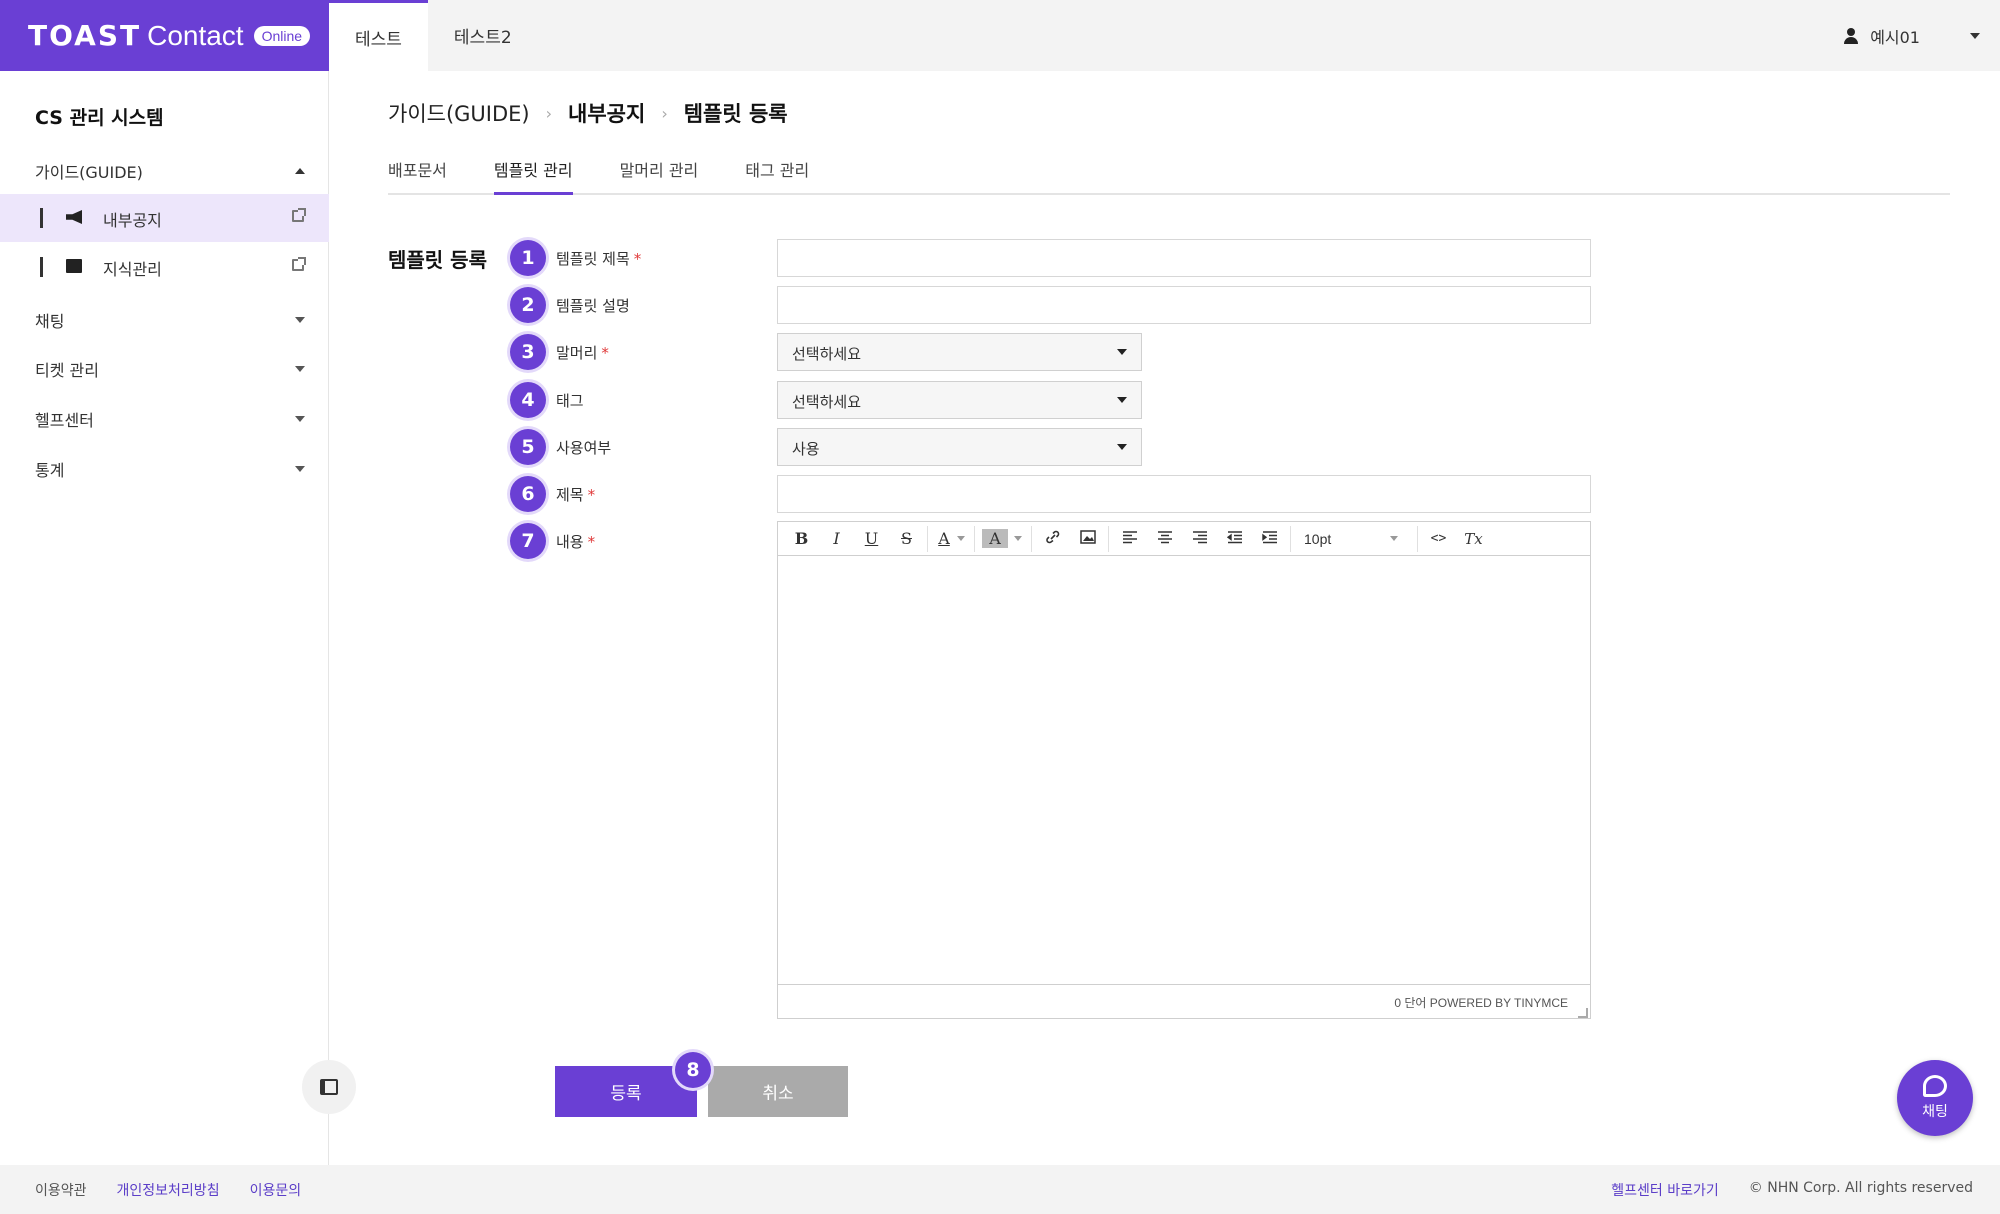  What do you see at coordinates (570, 401) in the screenshot?
I see `field-label-text: 태그` at bounding box center [570, 401].